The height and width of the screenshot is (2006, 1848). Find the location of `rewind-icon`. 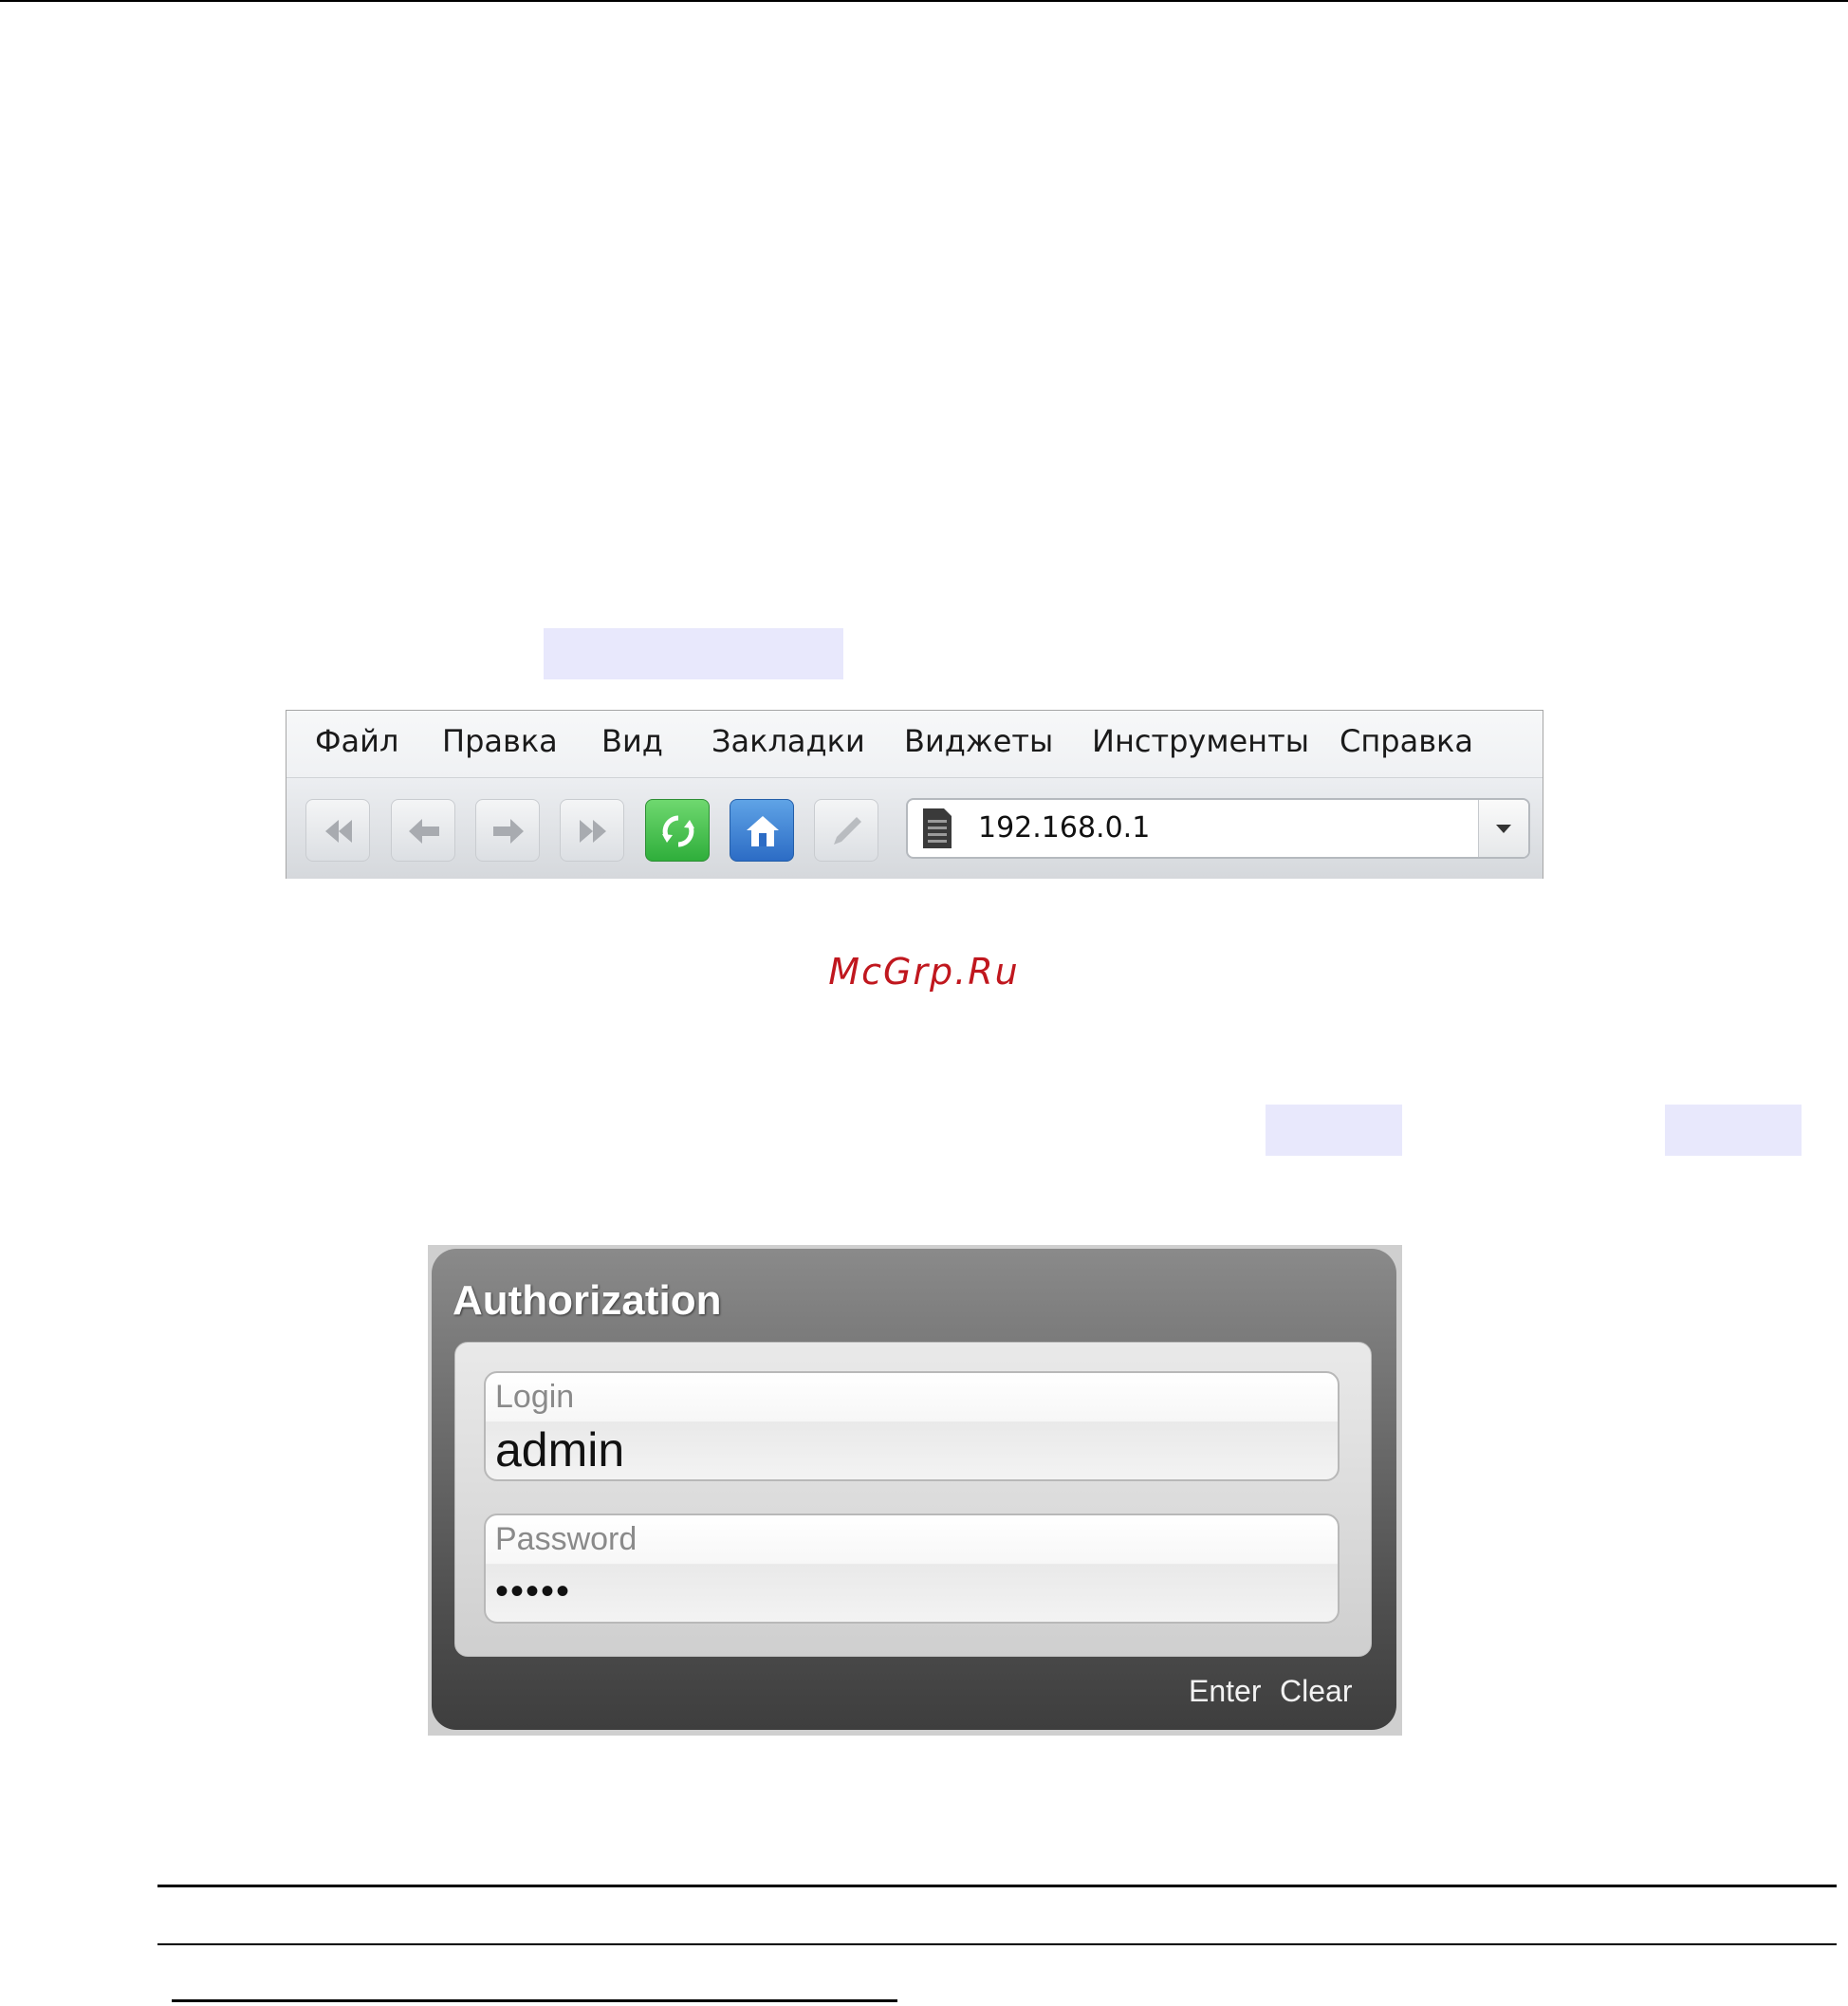

rewind-icon is located at coordinates (338, 831).